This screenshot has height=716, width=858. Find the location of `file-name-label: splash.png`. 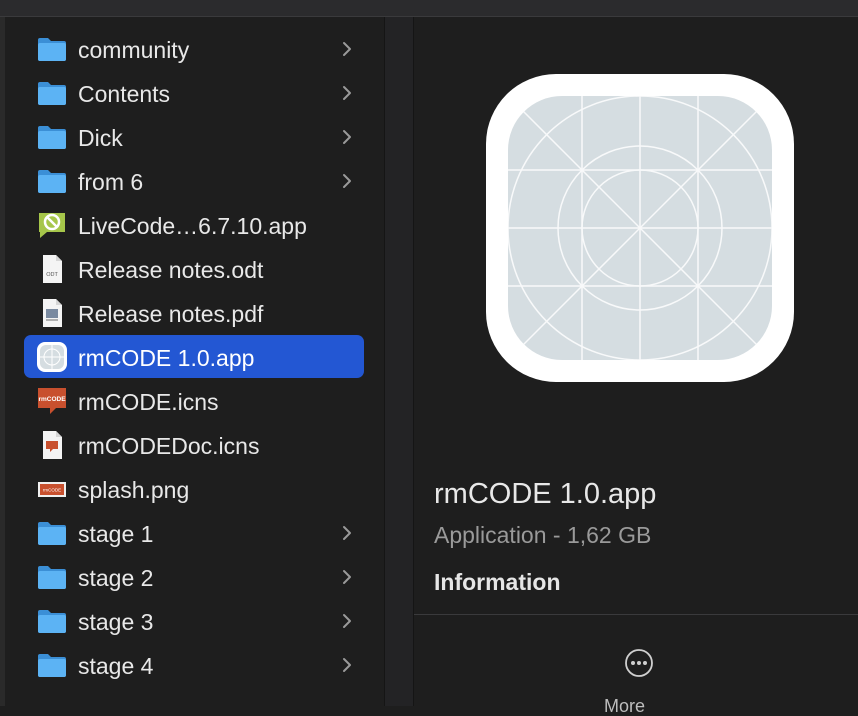

file-name-label: splash.png is located at coordinates (134, 490).